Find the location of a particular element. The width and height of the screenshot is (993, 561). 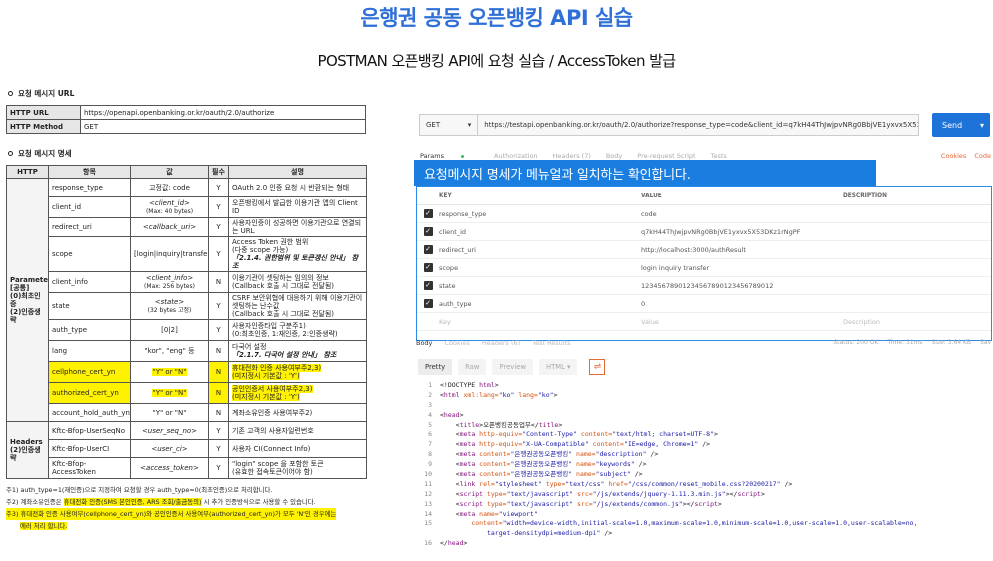

param-value: http://localhost:3000/authResult is located at coordinates (742, 250).